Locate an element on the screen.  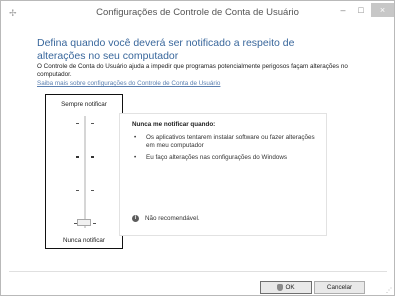
recommendation-note: i Não recomendável. is located at coordinates (166, 218).